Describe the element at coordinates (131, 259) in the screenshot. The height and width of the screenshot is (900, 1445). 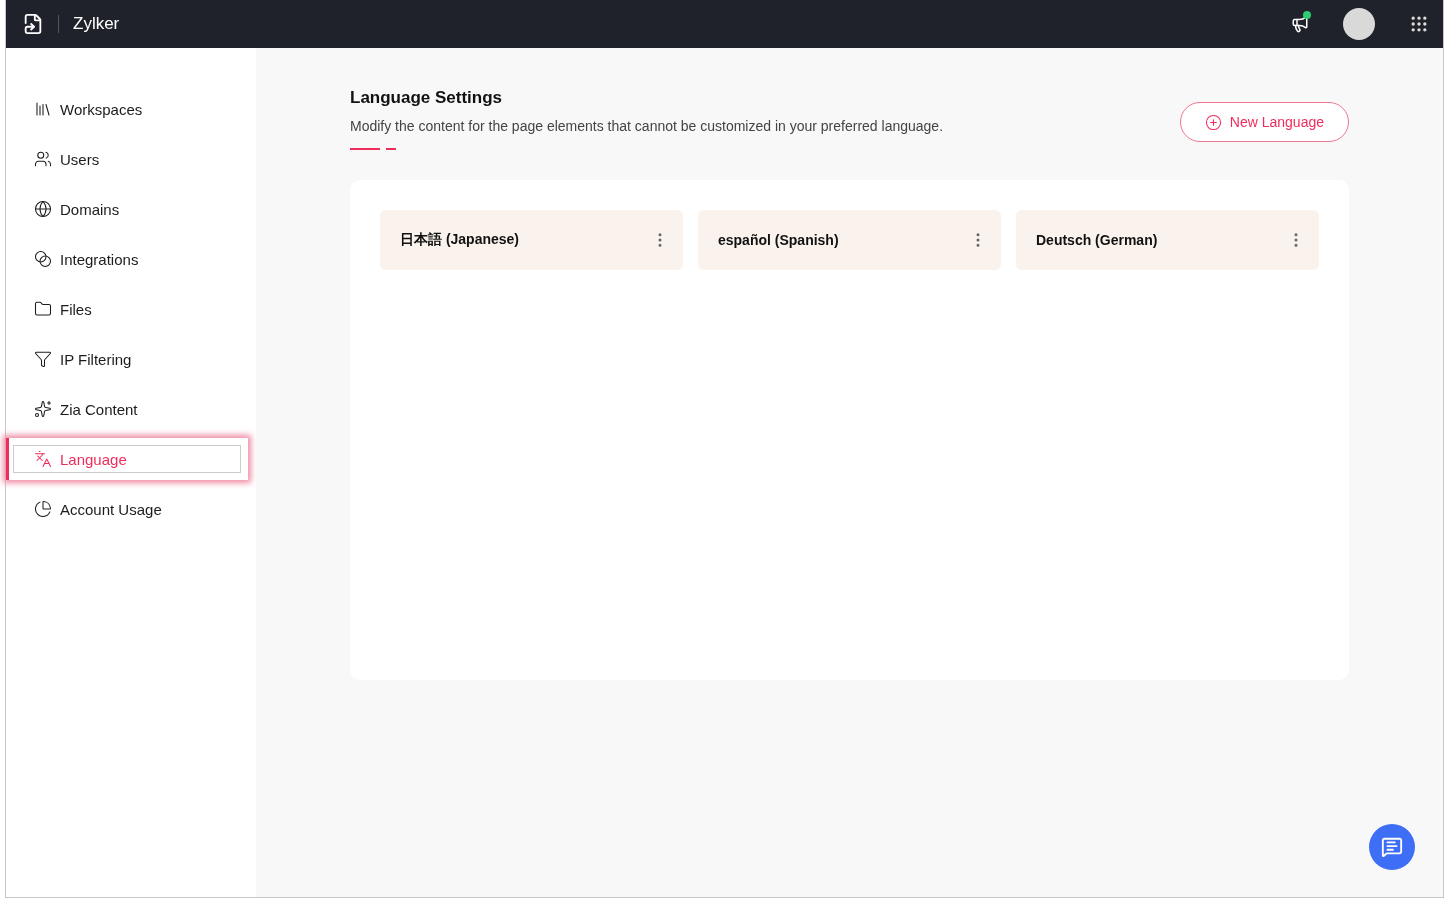
I see `sidebar-item: Integrations` at that location.